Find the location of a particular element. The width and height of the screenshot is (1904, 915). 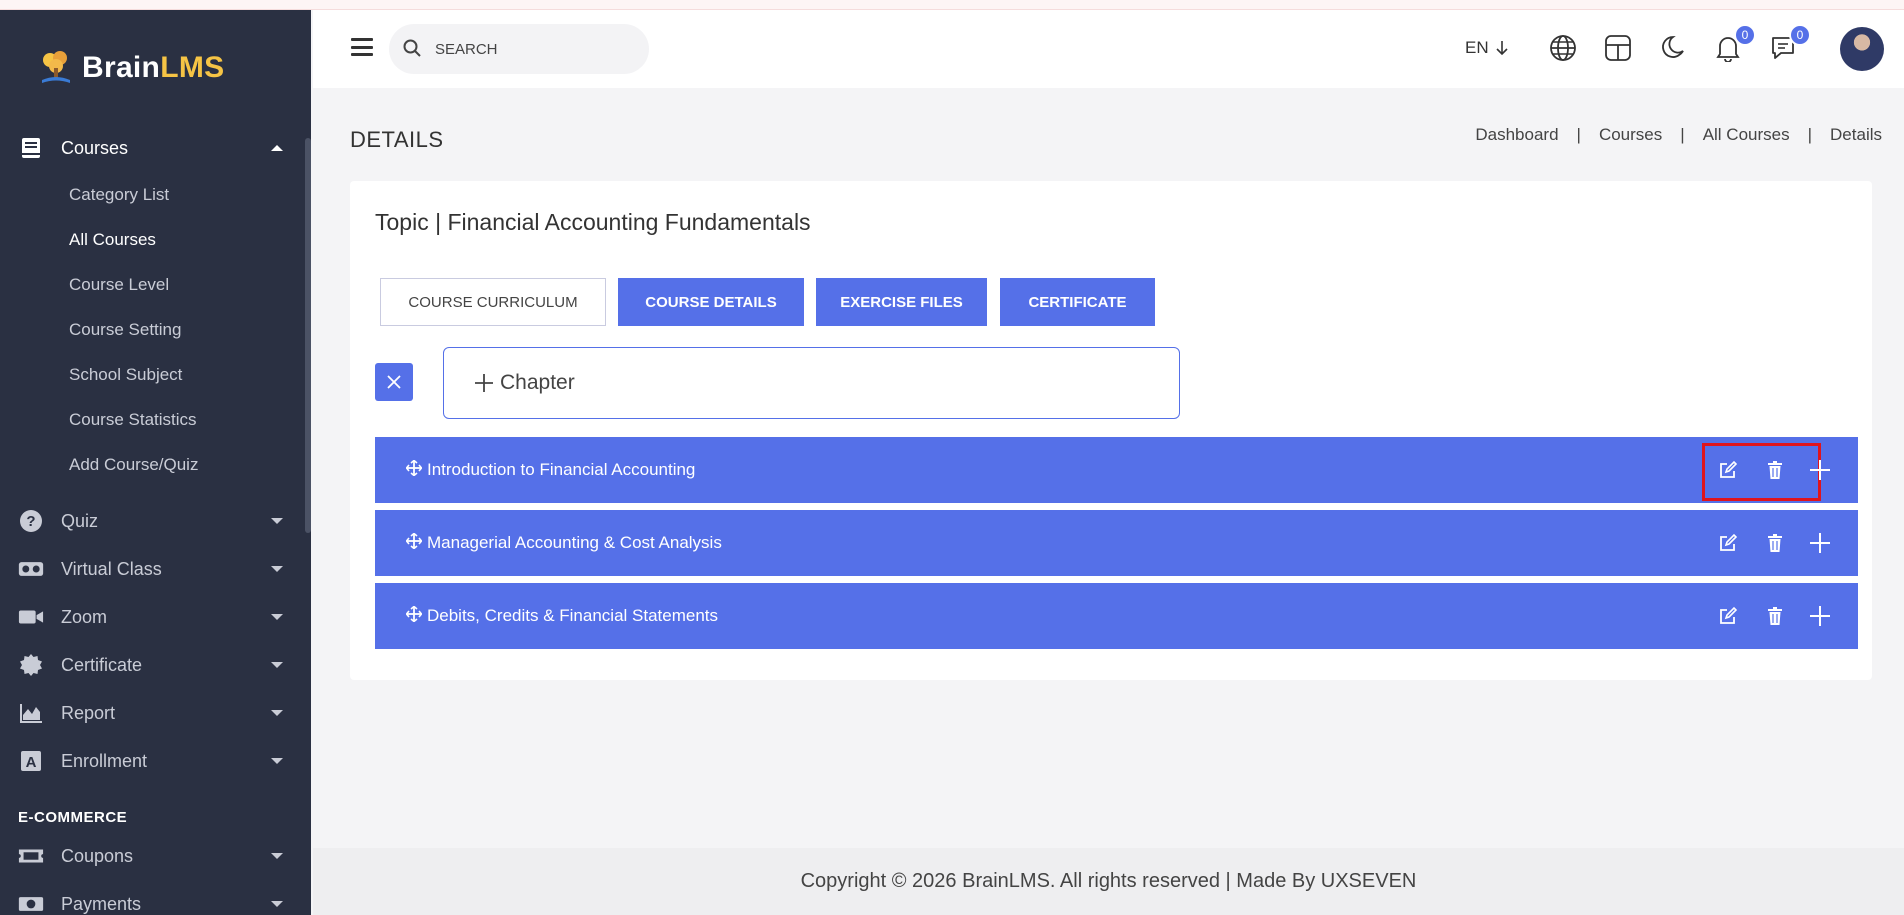

add-chapter-button: Chapter is located at coordinates (811, 383).